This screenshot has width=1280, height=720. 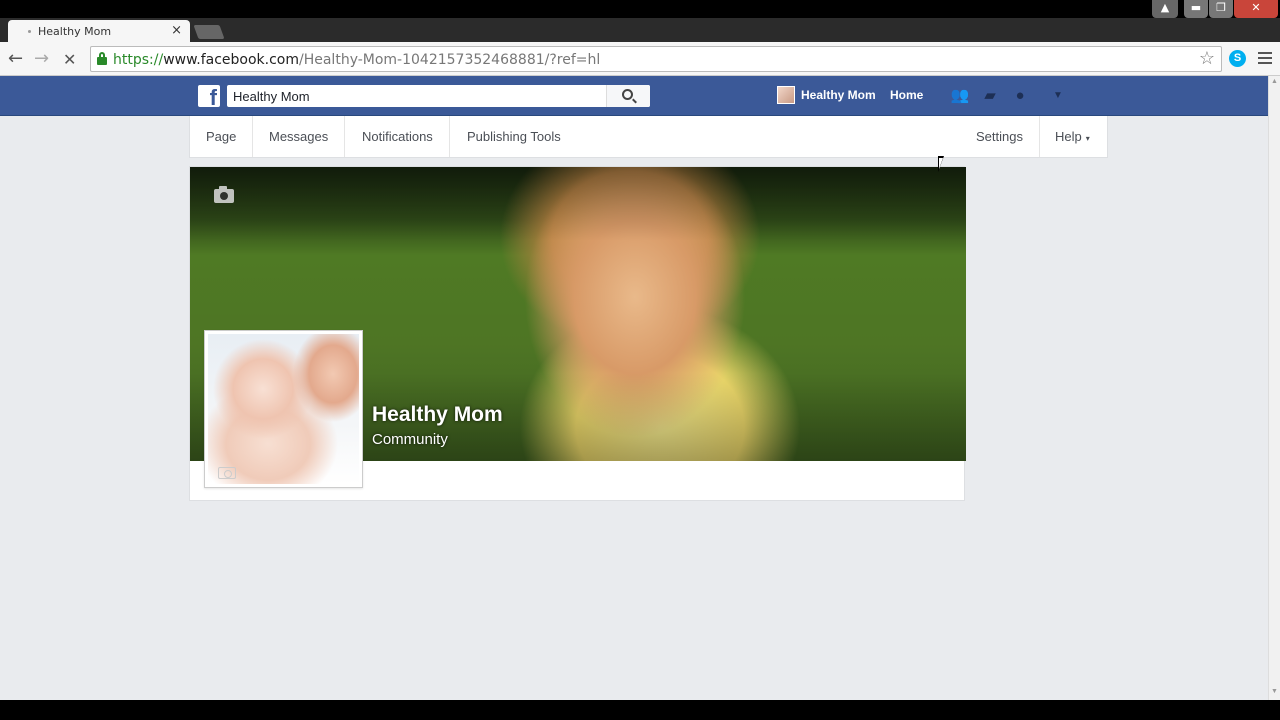 I want to click on profile-photo, so click(x=283, y=409).